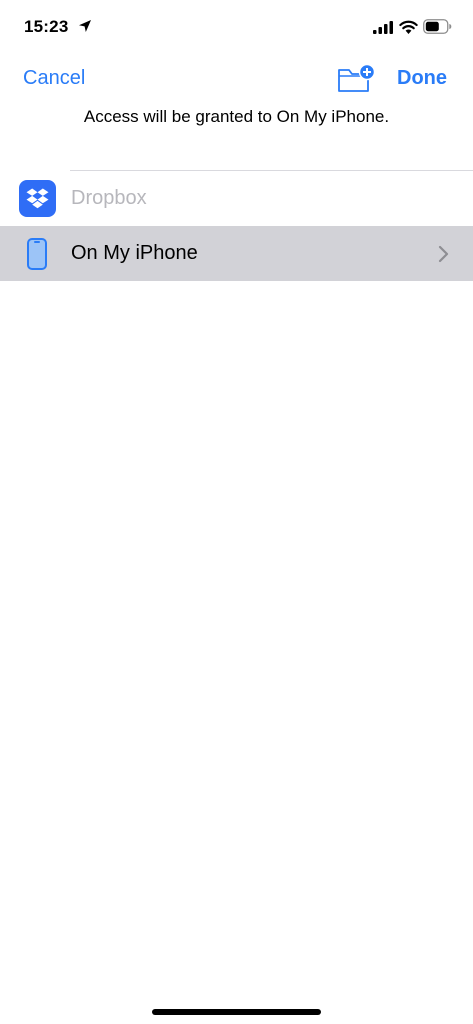 This screenshot has width=473, height=1024. What do you see at coordinates (437, 26) in the screenshot?
I see `battery-icon` at bounding box center [437, 26].